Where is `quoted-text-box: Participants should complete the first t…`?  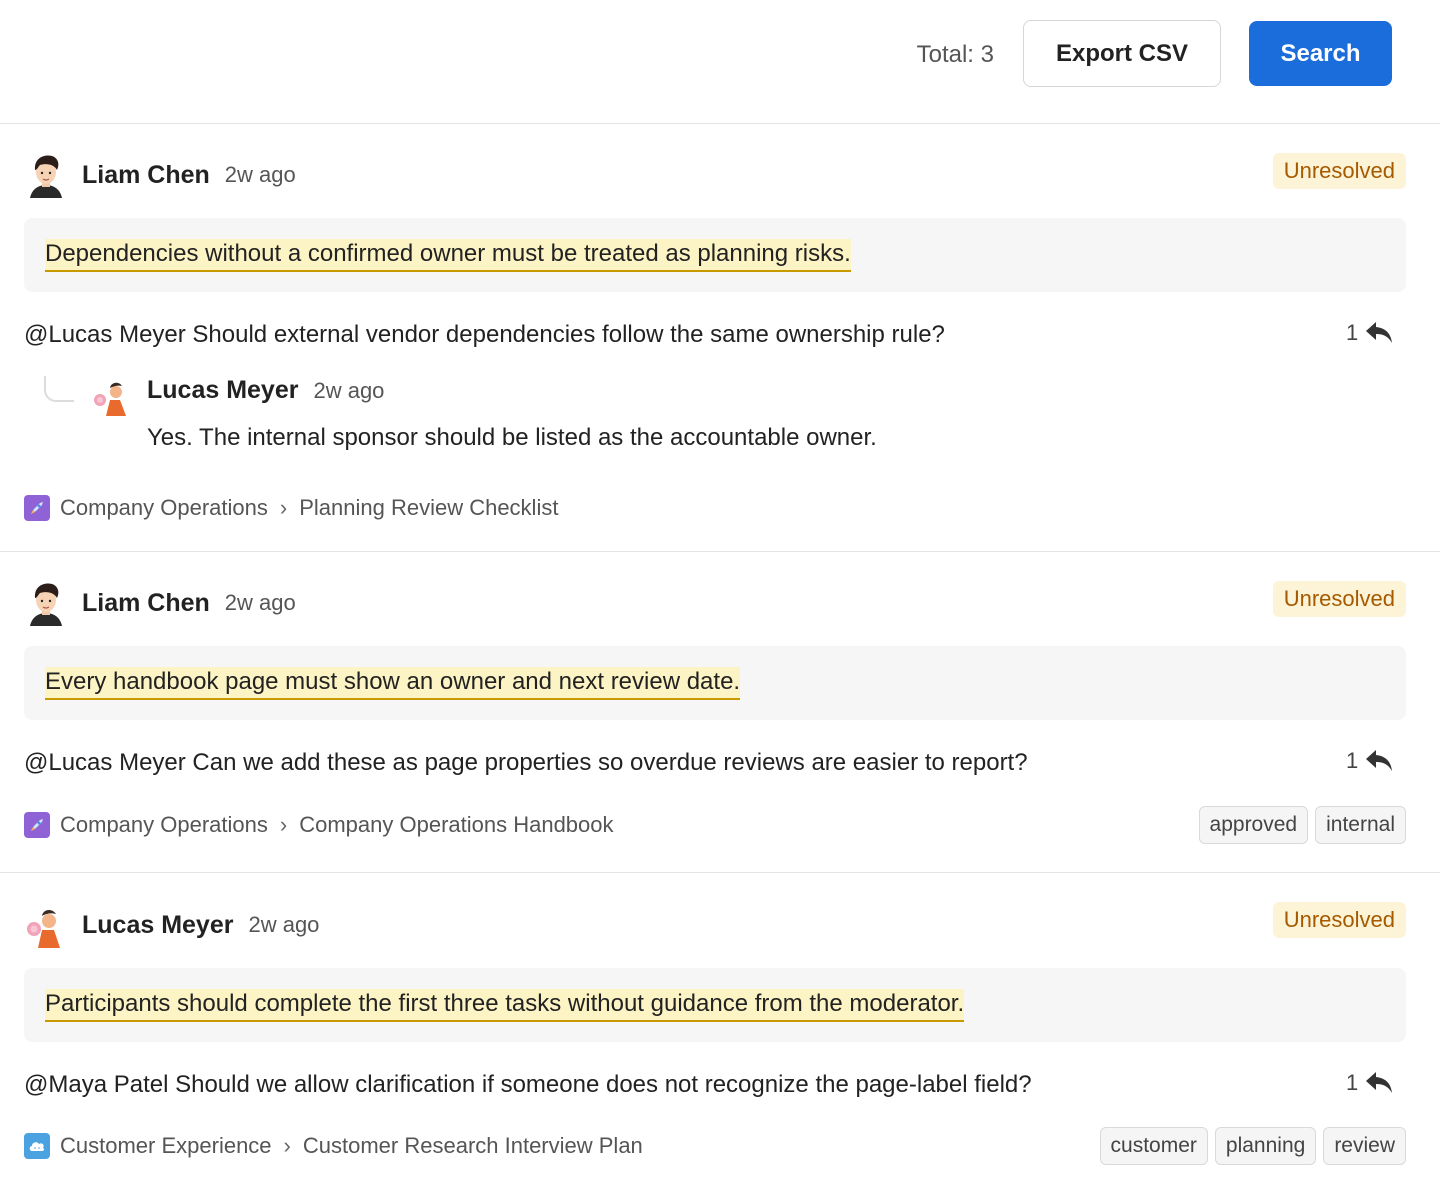
quoted-text-box: Participants should complete the first t… is located at coordinates (715, 1005).